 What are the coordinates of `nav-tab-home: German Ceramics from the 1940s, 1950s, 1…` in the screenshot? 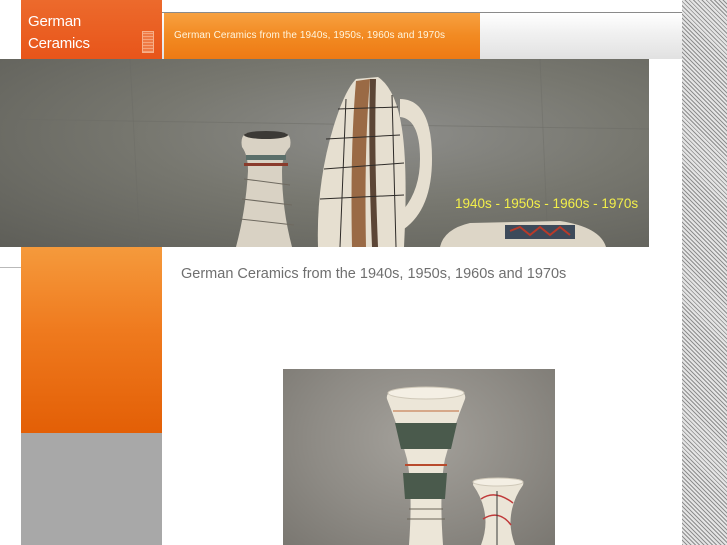 It's located at (322, 36).